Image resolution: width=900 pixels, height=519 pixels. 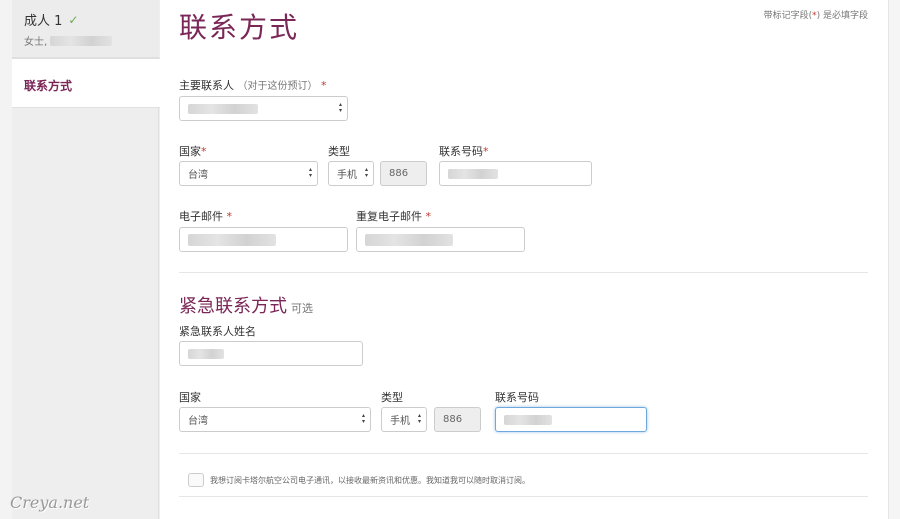 What do you see at coordinates (206, 353) in the screenshot?
I see `emergency-name-value-blurred` at bounding box center [206, 353].